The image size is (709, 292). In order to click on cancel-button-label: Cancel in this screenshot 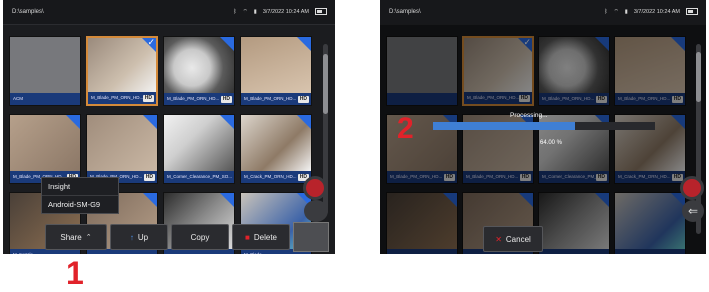, I will do `click(518, 239)`.